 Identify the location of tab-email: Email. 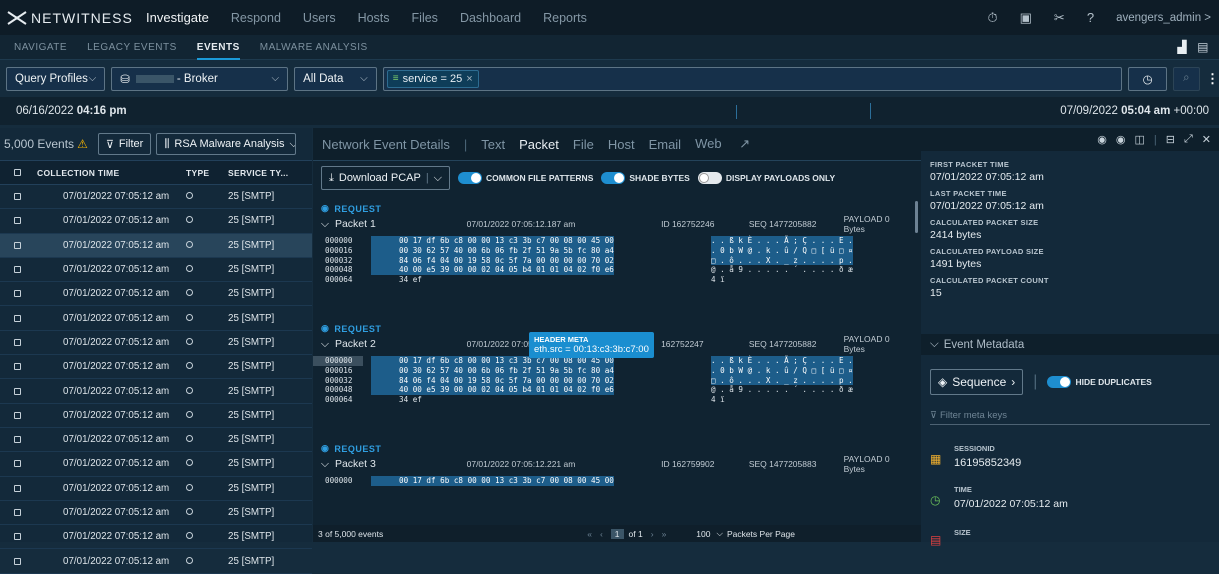
(665, 144).